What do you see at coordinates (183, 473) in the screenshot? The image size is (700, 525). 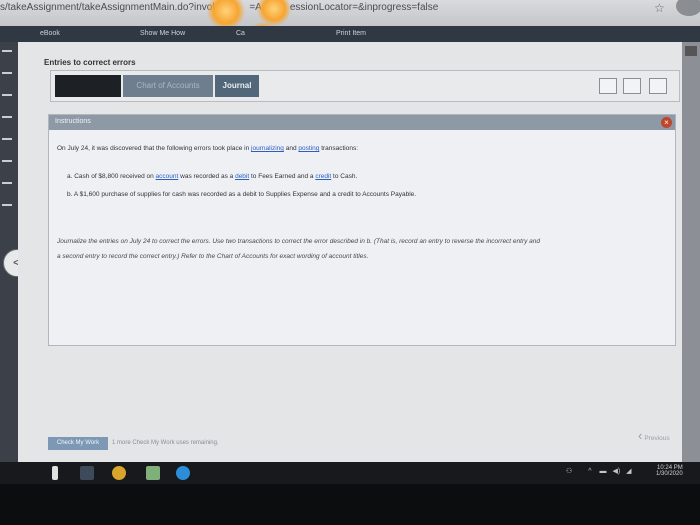 I see `skype-icon` at bounding box center [183, 473].